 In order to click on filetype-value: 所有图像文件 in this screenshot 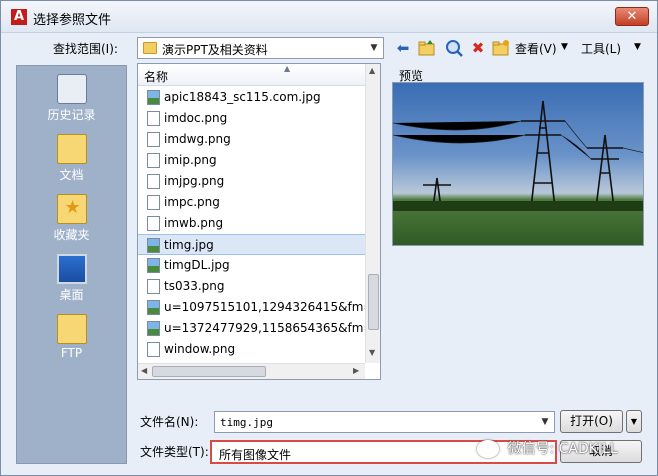, I will do `click(255, 455)`.